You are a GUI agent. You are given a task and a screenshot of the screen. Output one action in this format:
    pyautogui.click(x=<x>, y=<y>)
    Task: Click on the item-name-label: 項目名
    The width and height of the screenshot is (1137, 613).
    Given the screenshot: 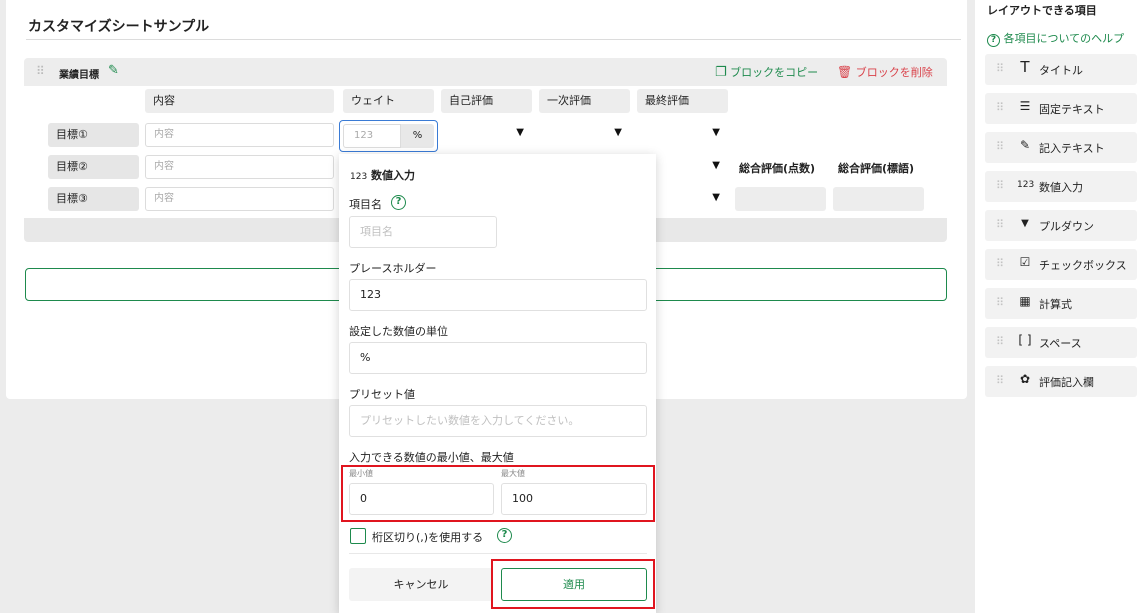 What is the action you would take?
    pyautogui.click(x=365, y=204)
    